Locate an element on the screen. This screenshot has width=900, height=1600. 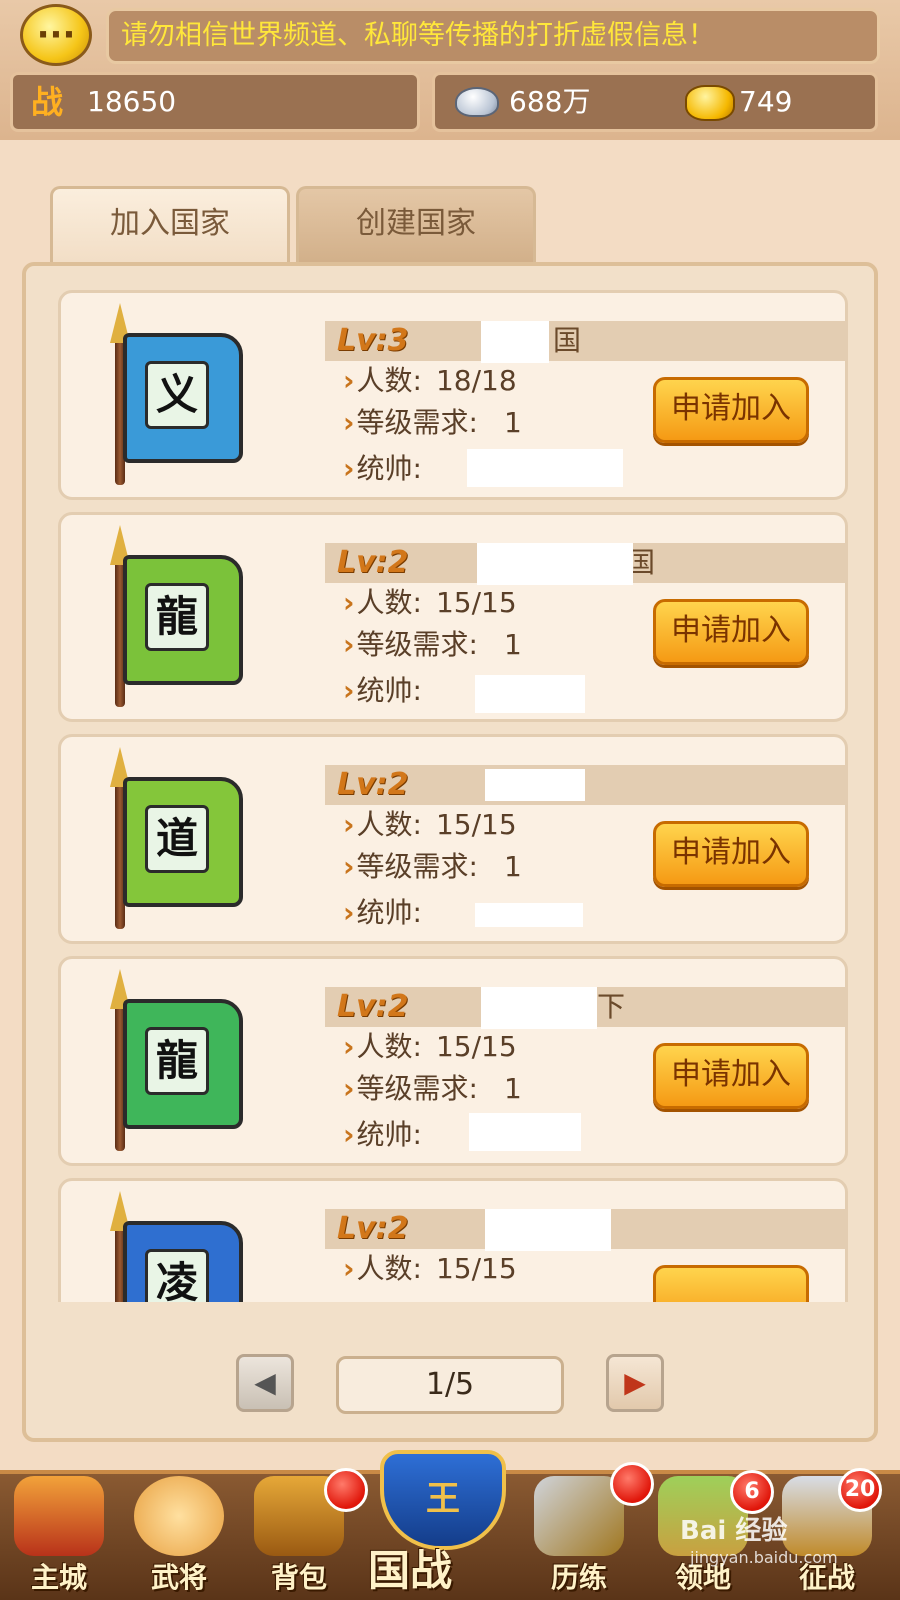
king-shield-icon: 王 is located at coordinates (443, 1500).